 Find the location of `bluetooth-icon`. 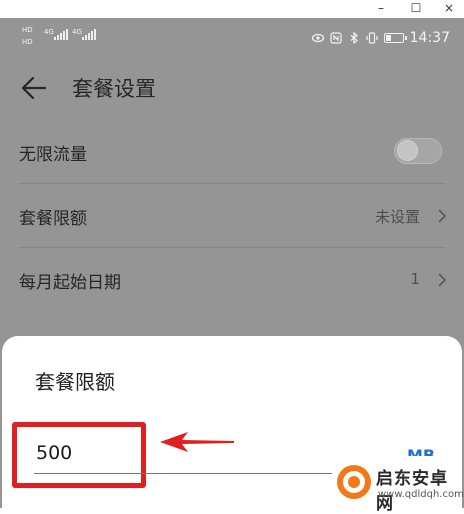

bluetooth-icon is located at coordinates (354, 38).